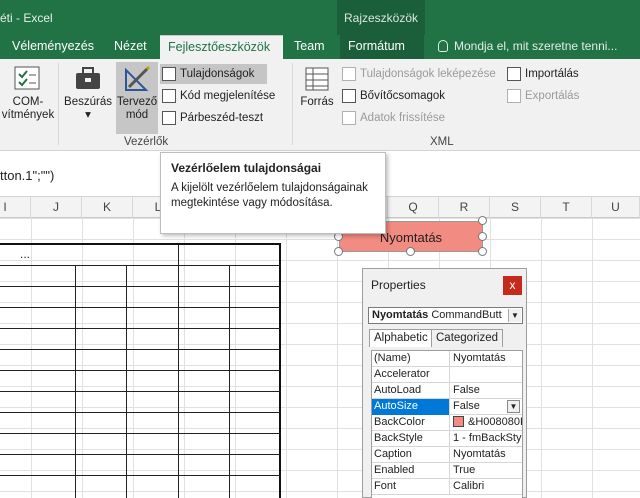 This screenshot has height=498, width=640. Describe the element at coordinates (400, 315) in the screenshot. I see `object-name: Nyomtatás` at that location.